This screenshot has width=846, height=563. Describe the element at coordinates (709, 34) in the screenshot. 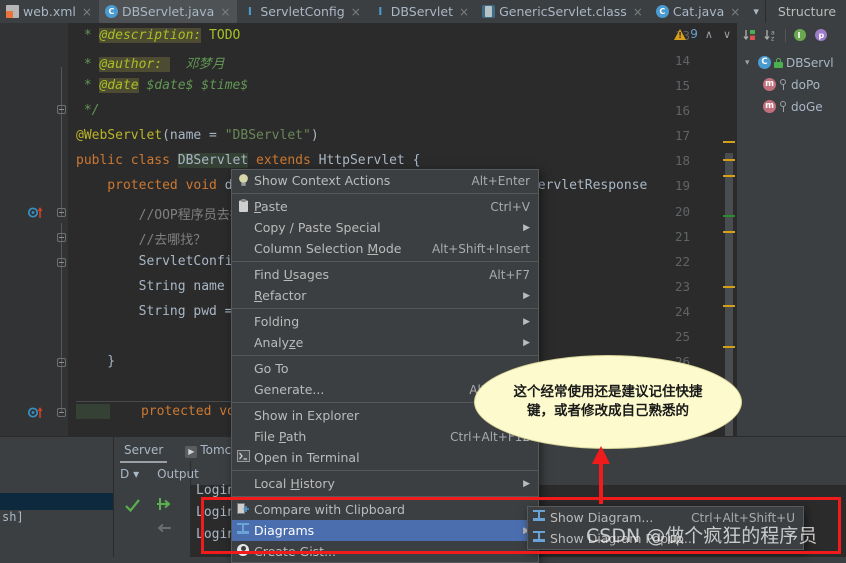

I see `previous-problem-icon: ∧` at that location.